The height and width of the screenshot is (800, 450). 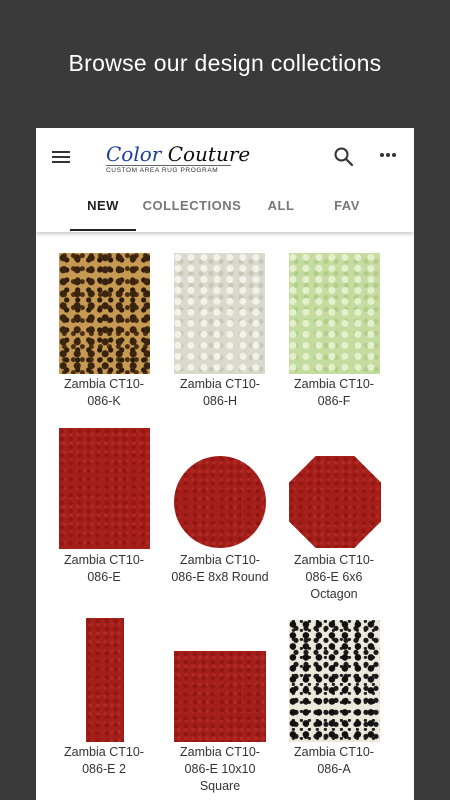 I want to click on search-button, so click(x=344, y=157).